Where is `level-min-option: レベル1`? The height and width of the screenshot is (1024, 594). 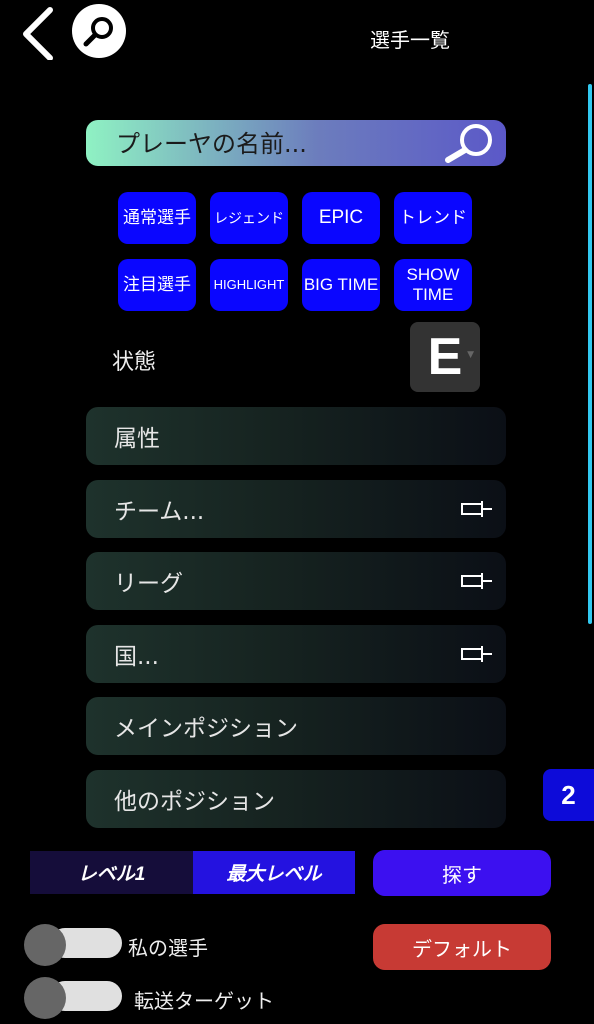
level-min-option: レベル1 is located at coordinates (111, 872).